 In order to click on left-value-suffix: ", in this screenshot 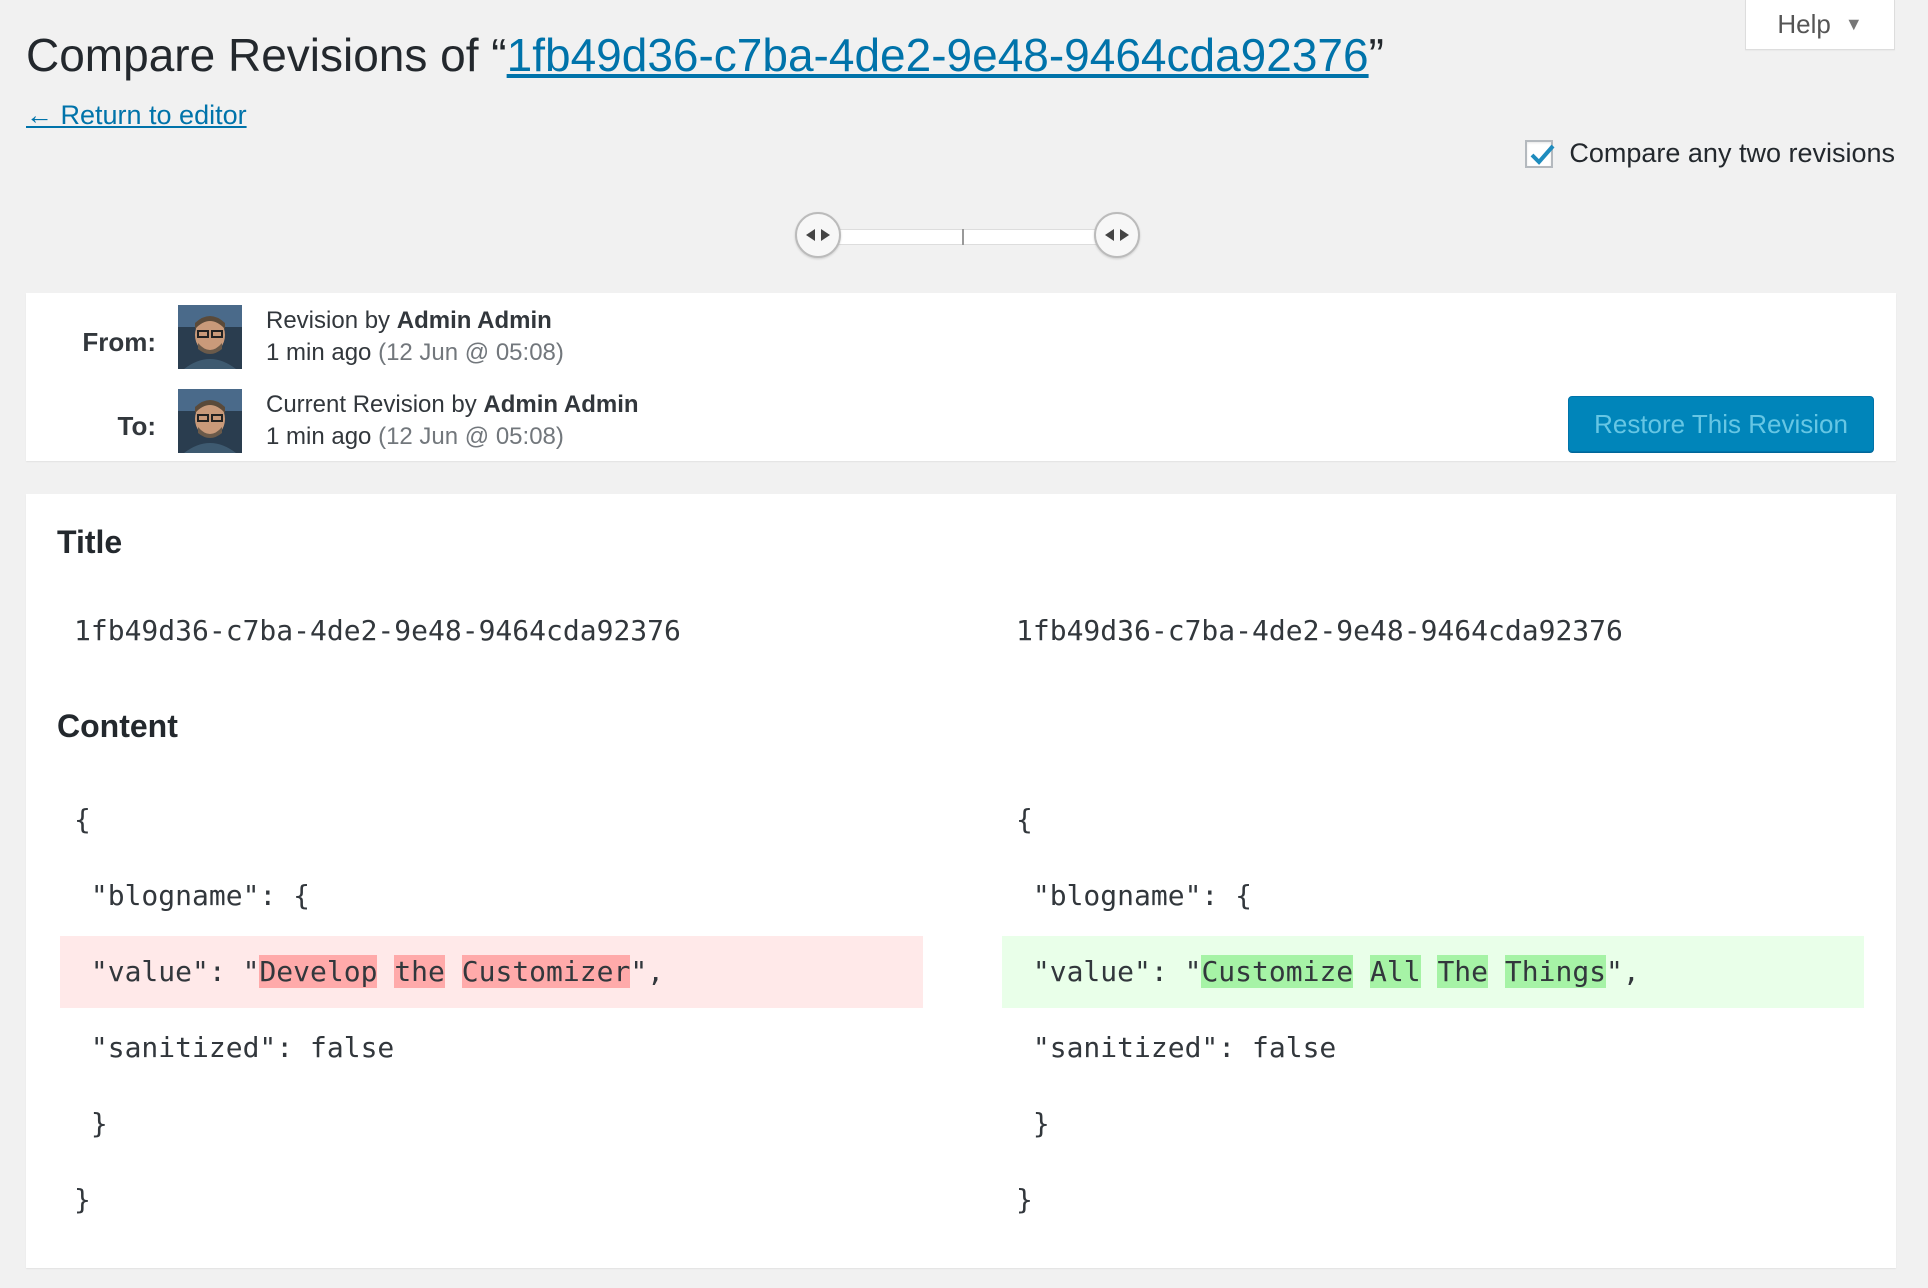, I will do `click(647, 971)`.